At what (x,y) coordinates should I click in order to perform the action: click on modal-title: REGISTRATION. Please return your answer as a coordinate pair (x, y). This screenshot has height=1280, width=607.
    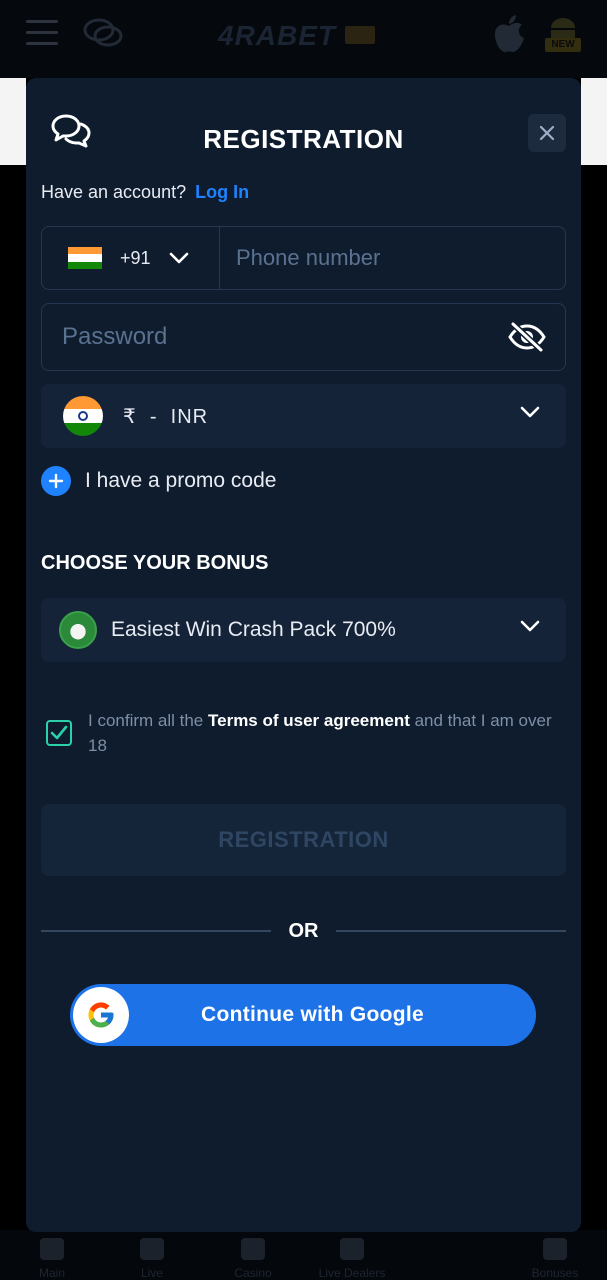
    Looking at the image, I should click on (303, 139).